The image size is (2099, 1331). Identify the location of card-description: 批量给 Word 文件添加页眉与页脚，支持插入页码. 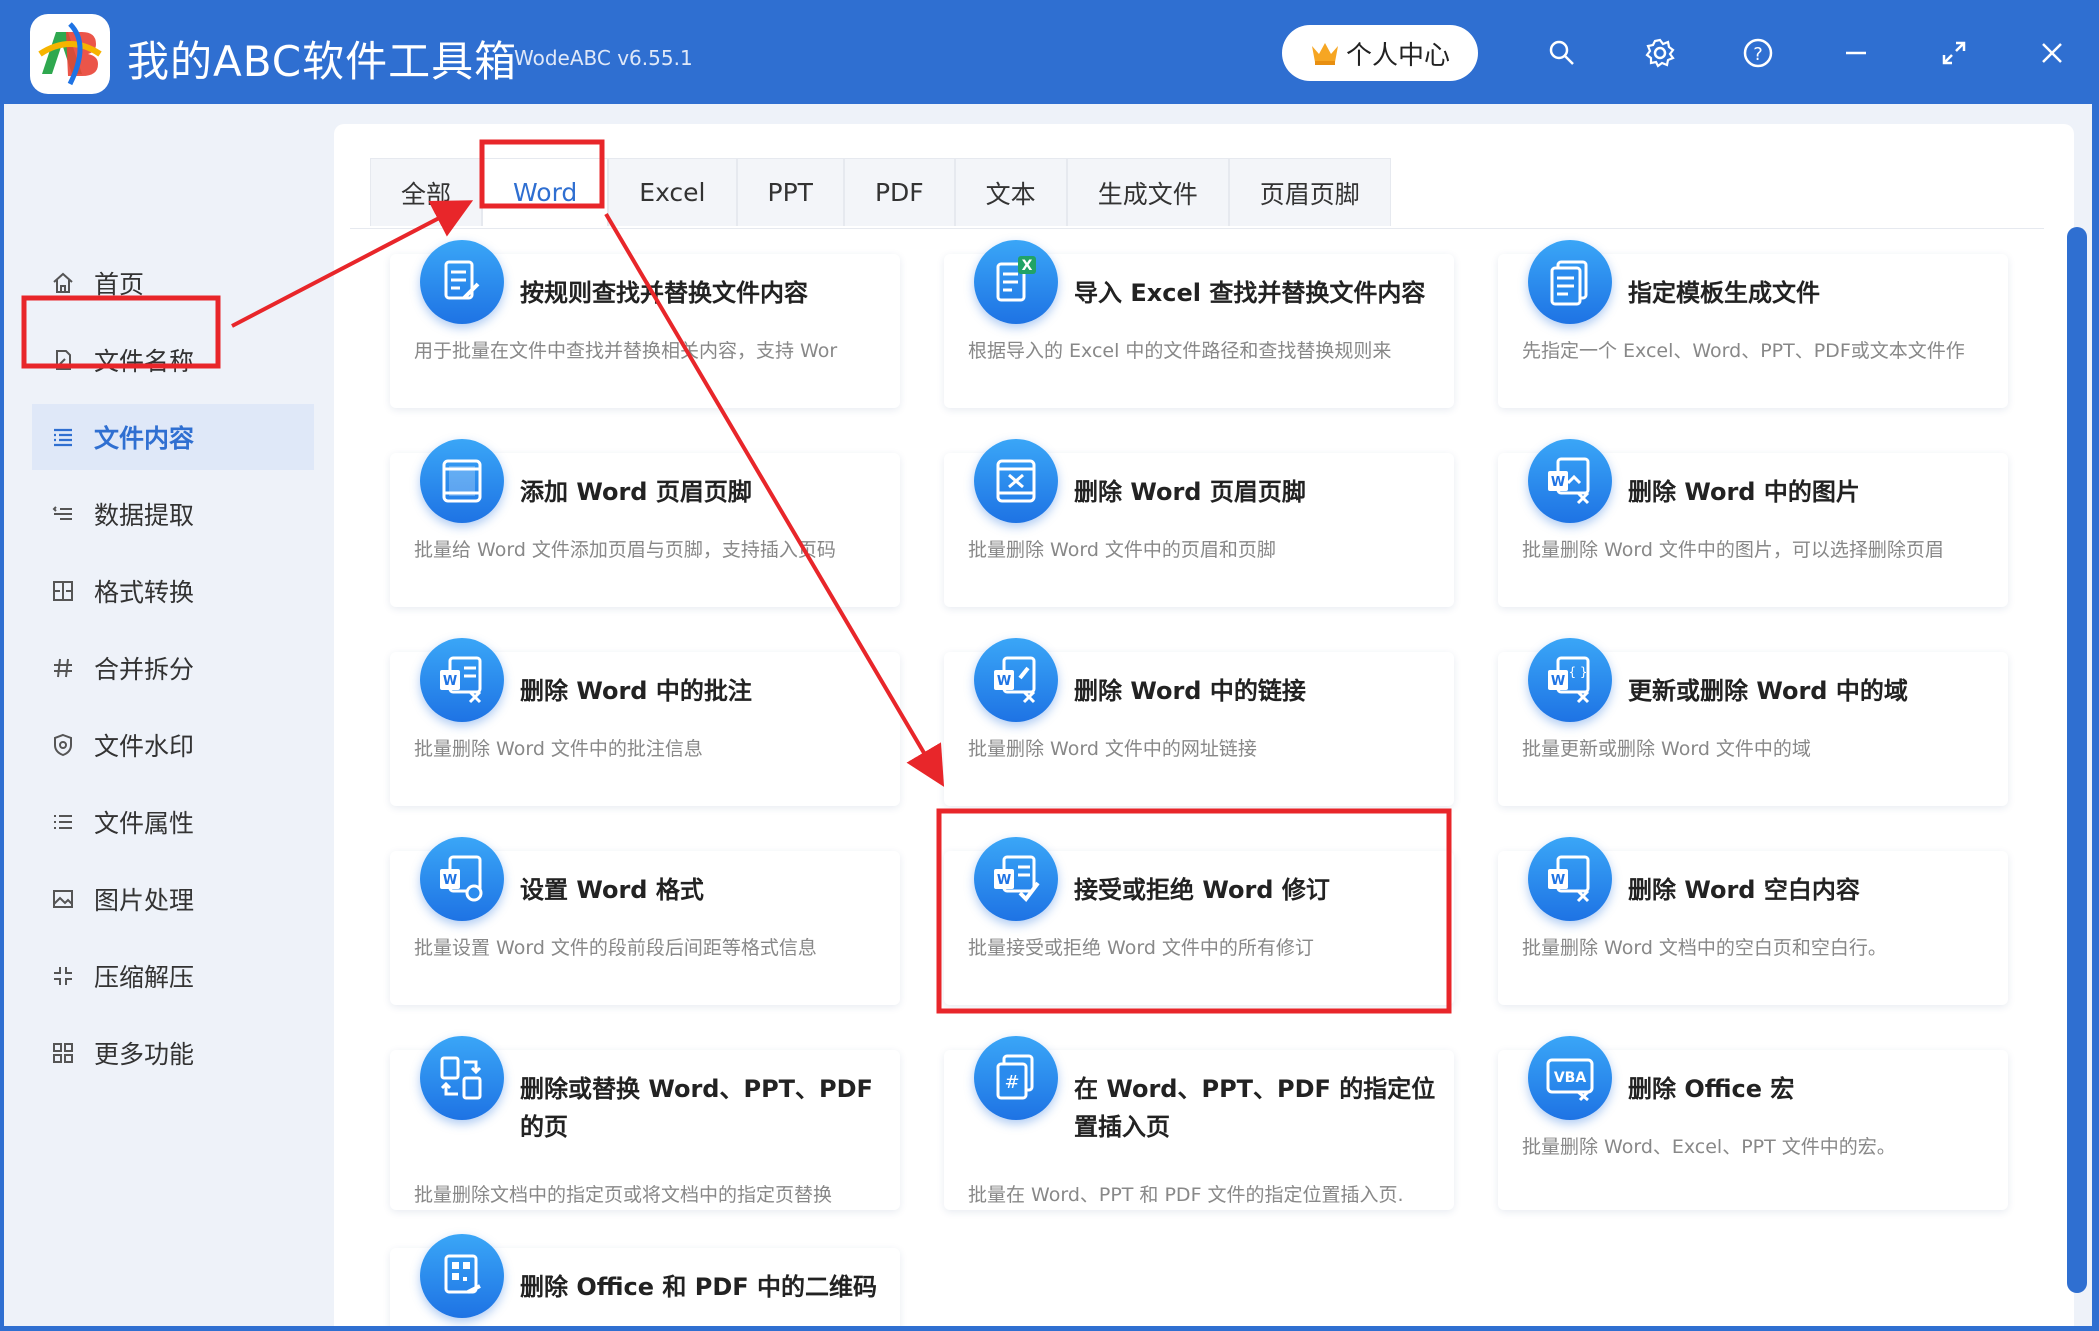
(625, 550).